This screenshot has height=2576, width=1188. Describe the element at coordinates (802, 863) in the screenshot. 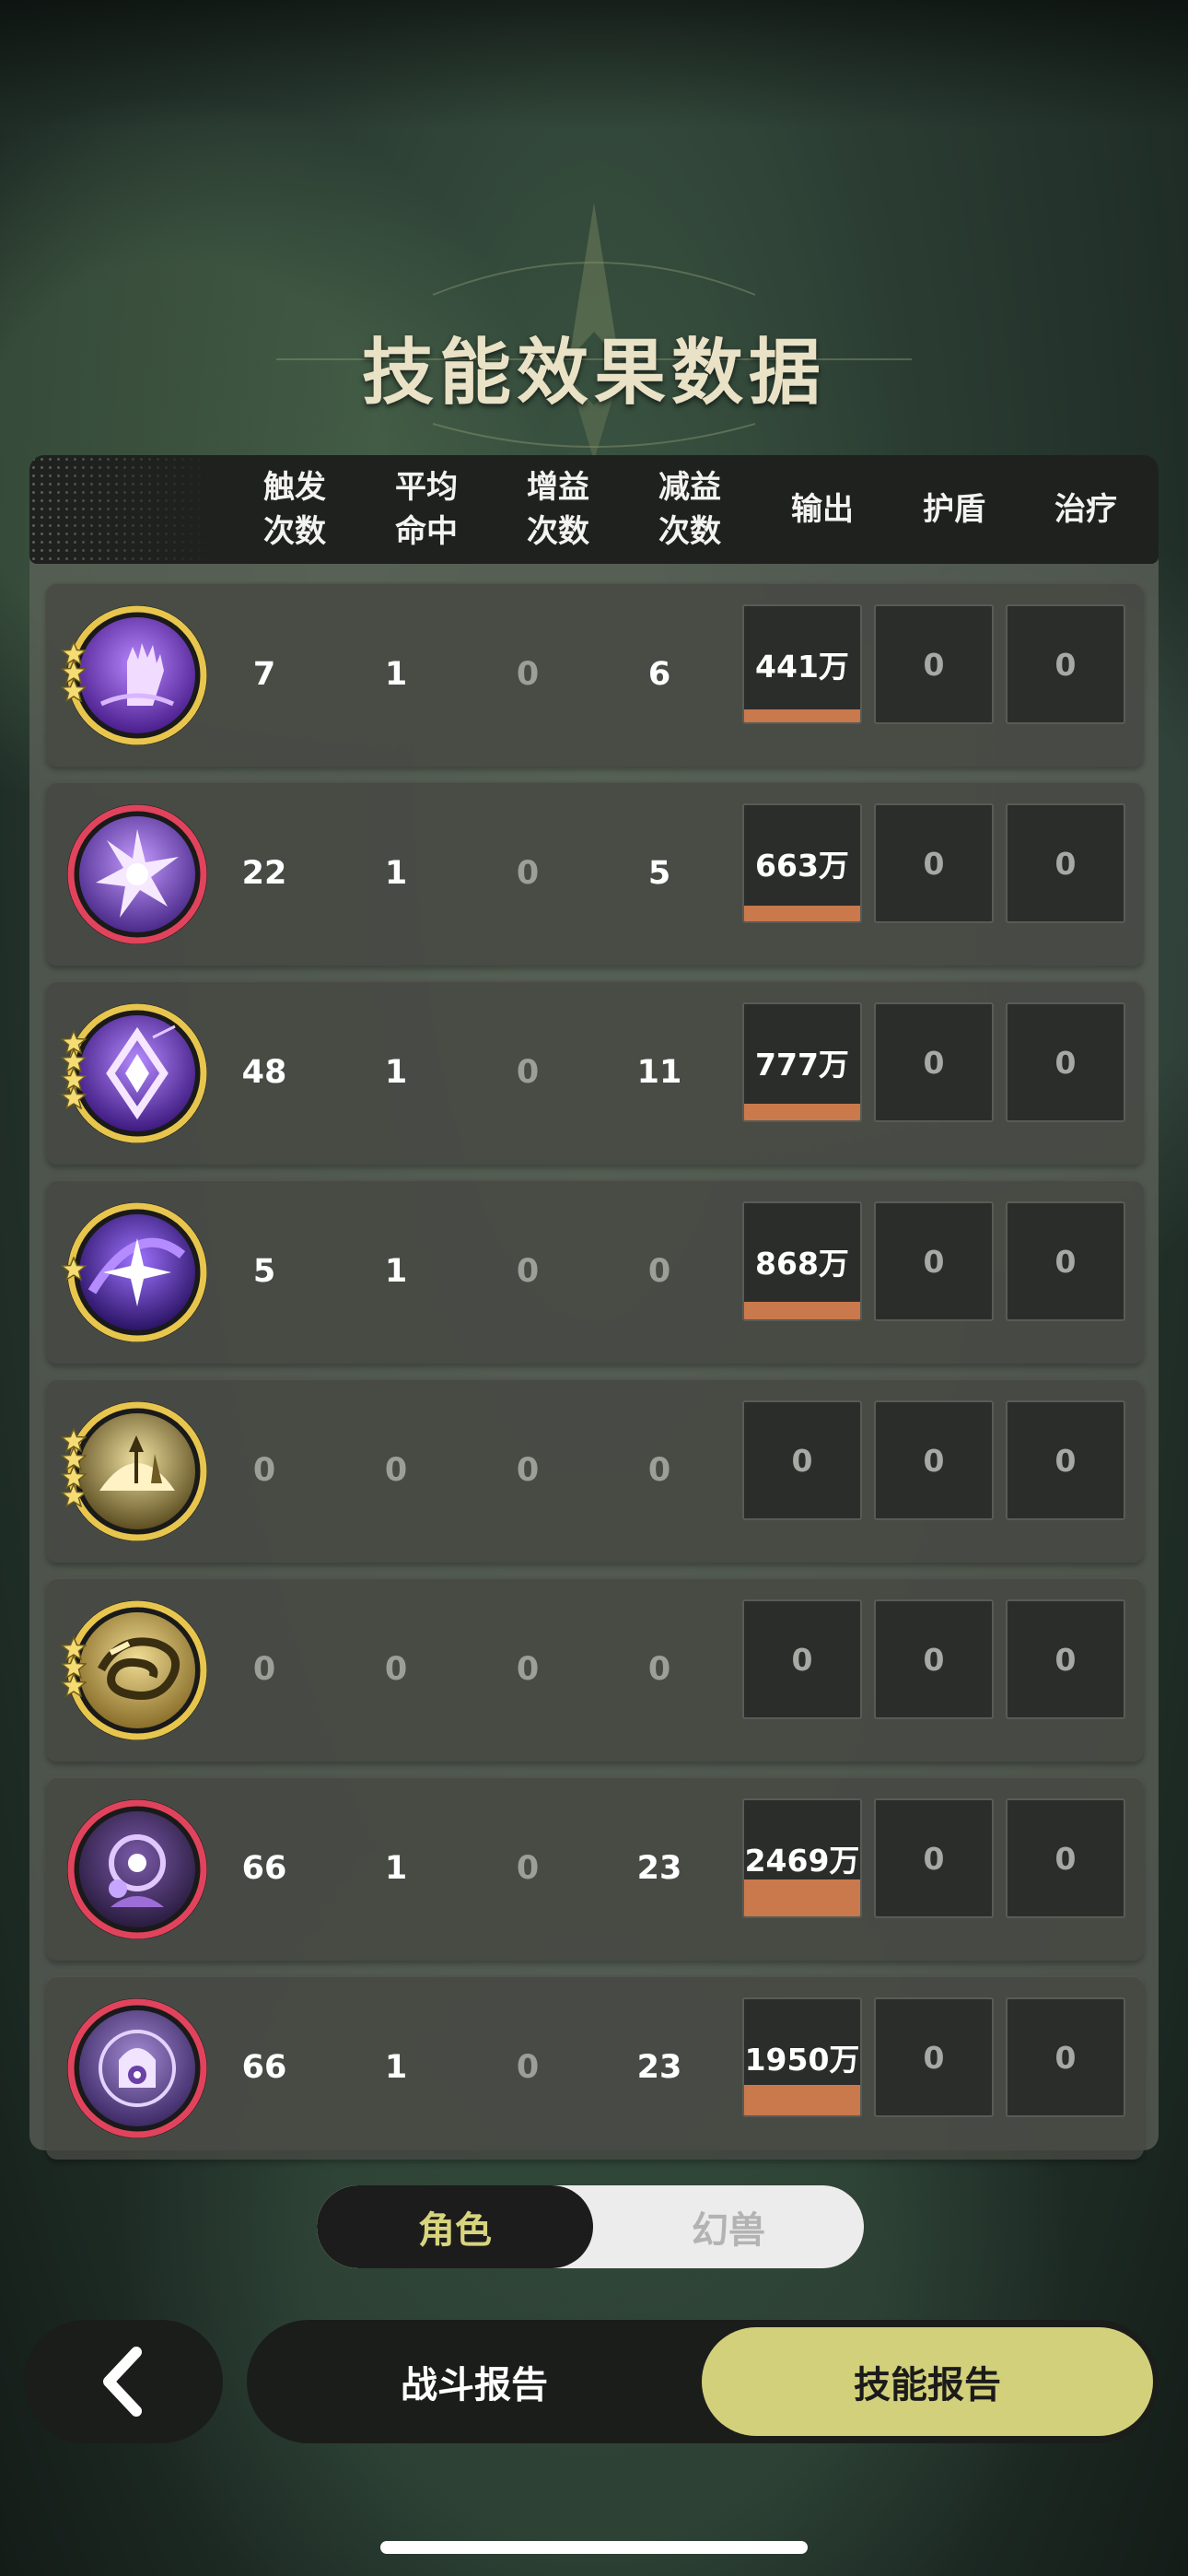

I see `output-cell: 663万` at that location.